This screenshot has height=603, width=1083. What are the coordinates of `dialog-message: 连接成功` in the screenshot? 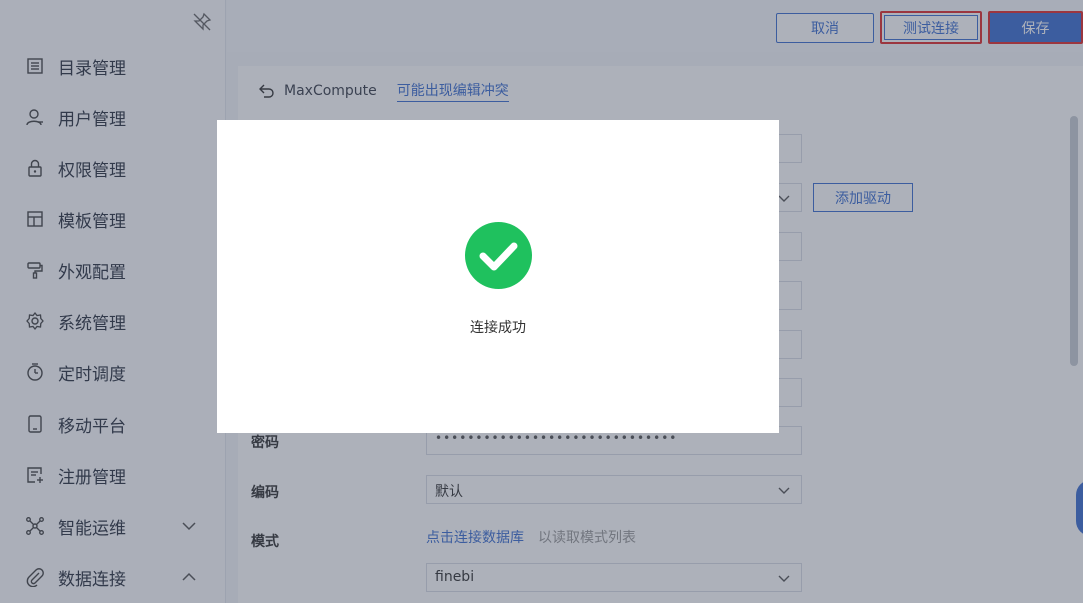 It's located at (498, 328).